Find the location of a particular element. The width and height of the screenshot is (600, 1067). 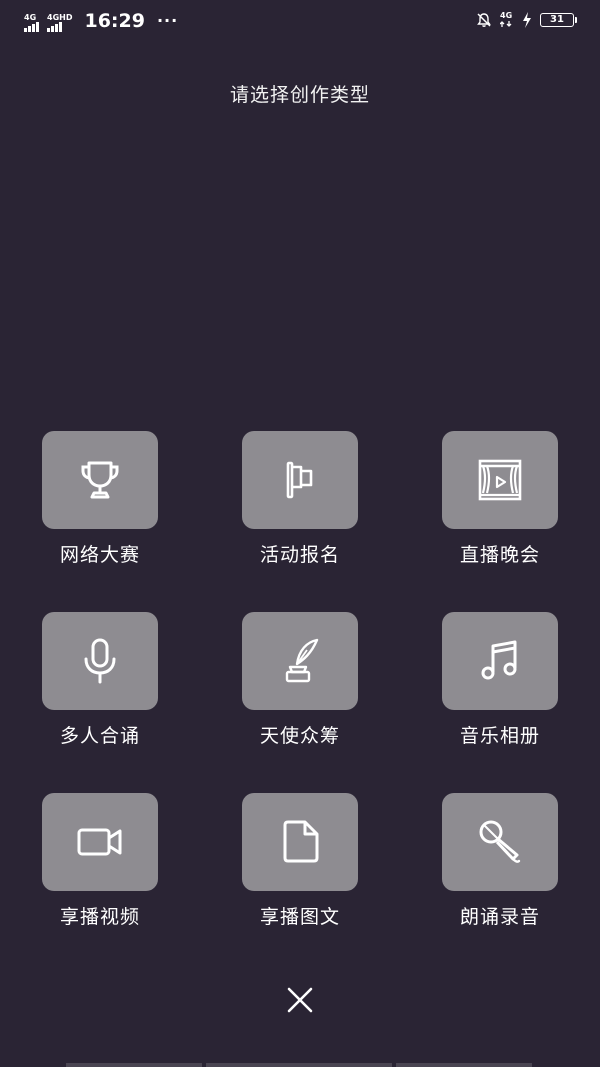

flag-icon is located at coordinates (299, 480).